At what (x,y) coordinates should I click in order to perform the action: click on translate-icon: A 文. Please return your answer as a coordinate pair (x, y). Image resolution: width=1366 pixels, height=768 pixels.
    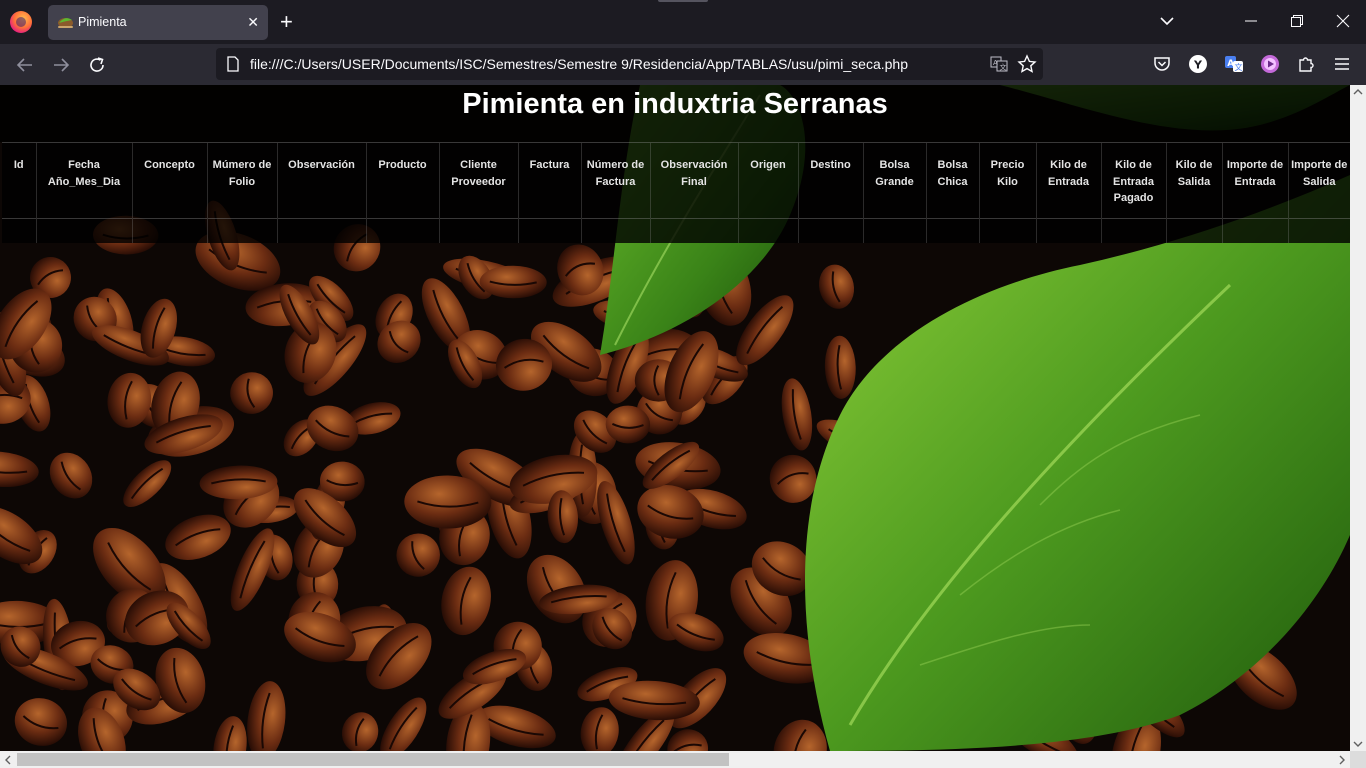
    Looking at the image, I should click on (999, 64).